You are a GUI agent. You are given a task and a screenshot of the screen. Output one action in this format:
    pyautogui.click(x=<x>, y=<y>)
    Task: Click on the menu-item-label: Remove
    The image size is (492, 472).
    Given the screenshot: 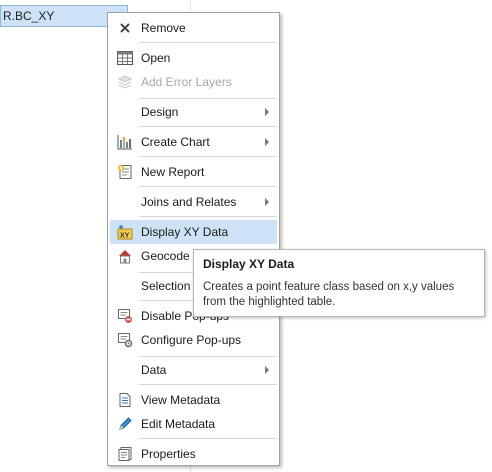 What is the action you would take?
    pyautogui.click(x=163, y=28)
    